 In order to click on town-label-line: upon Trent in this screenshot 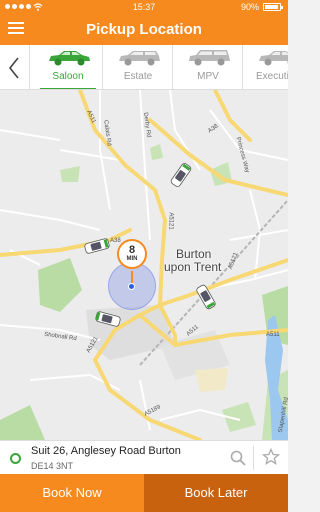, I will do `click(193, 267)`.